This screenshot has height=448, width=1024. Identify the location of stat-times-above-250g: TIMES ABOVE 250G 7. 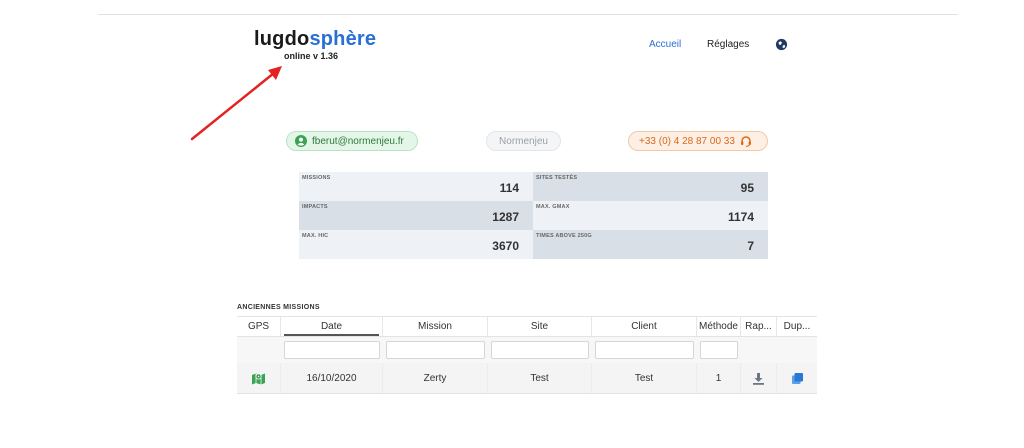
(650, 244).